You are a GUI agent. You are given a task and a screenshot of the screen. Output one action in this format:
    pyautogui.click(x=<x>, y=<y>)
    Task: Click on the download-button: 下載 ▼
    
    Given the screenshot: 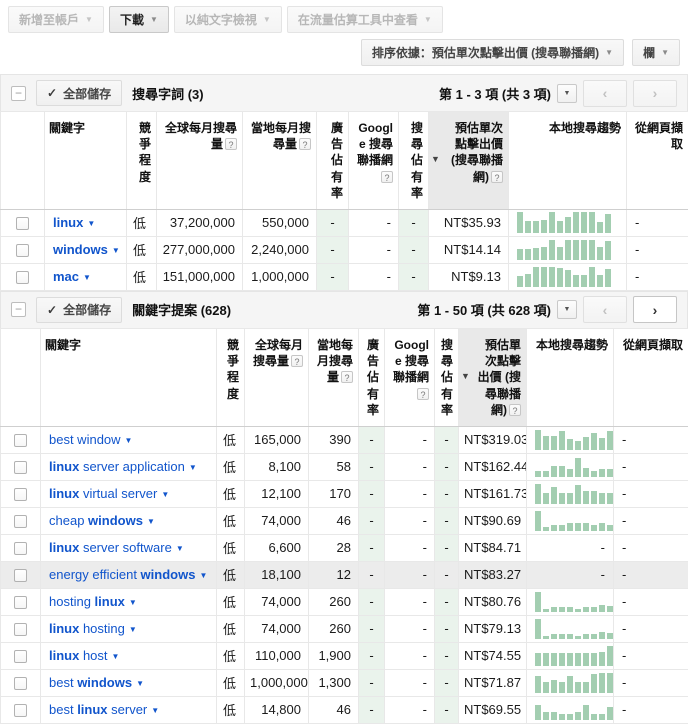 What is the action you would take?
    pyautogui.click(x=139, y=19)
    